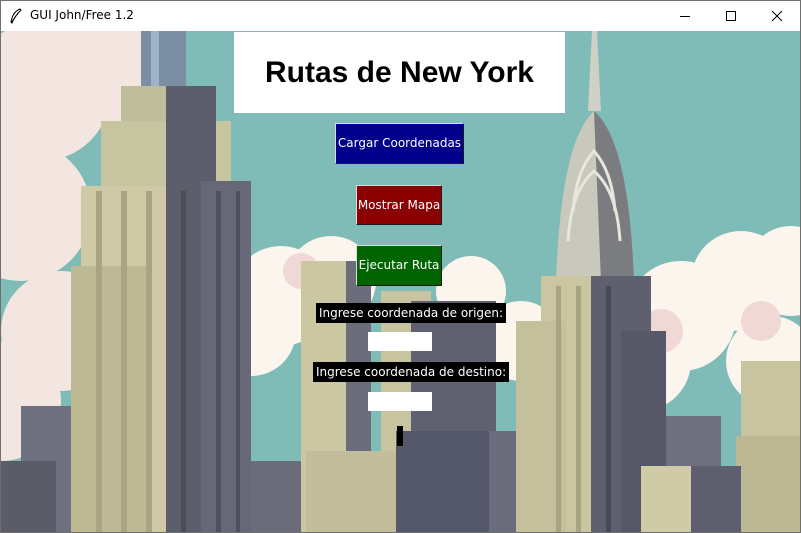  I want to click on destination-label: Ingrese coordenada de destino:, so click(411, 372).